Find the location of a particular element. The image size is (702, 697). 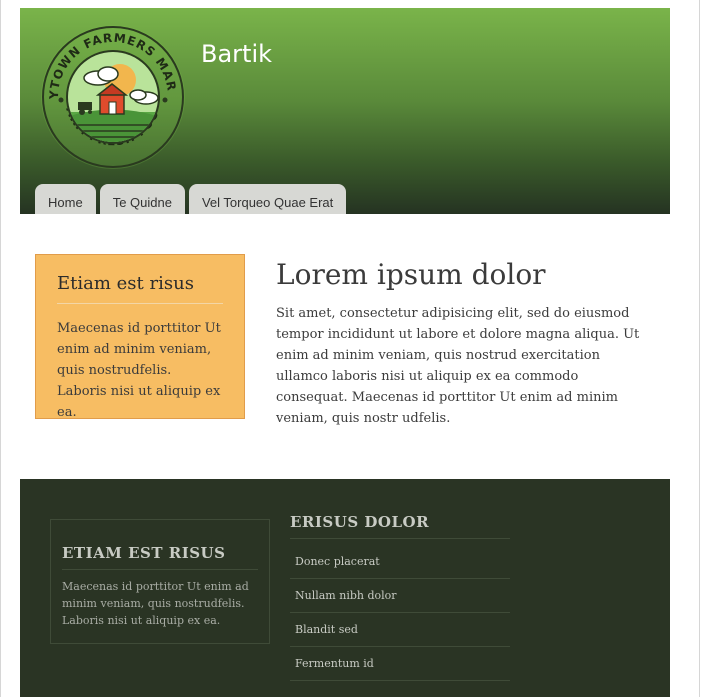

tab-vel-torqueo: Vel Torqueo Quae Erat is located at coordinates (267, 199).